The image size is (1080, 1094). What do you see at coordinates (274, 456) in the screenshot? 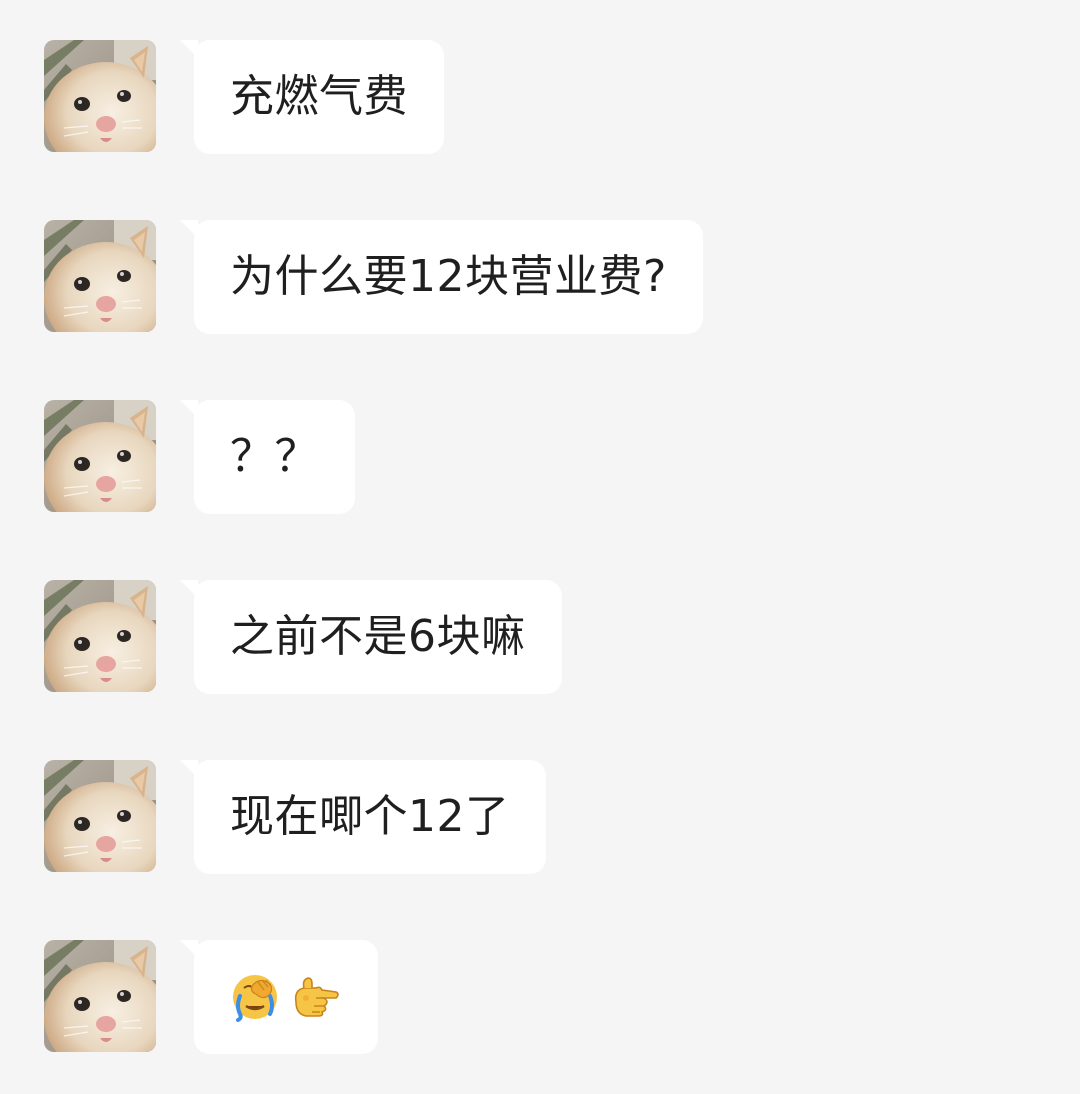
I see `message-text: ？？` at bounding box center [274, 456].